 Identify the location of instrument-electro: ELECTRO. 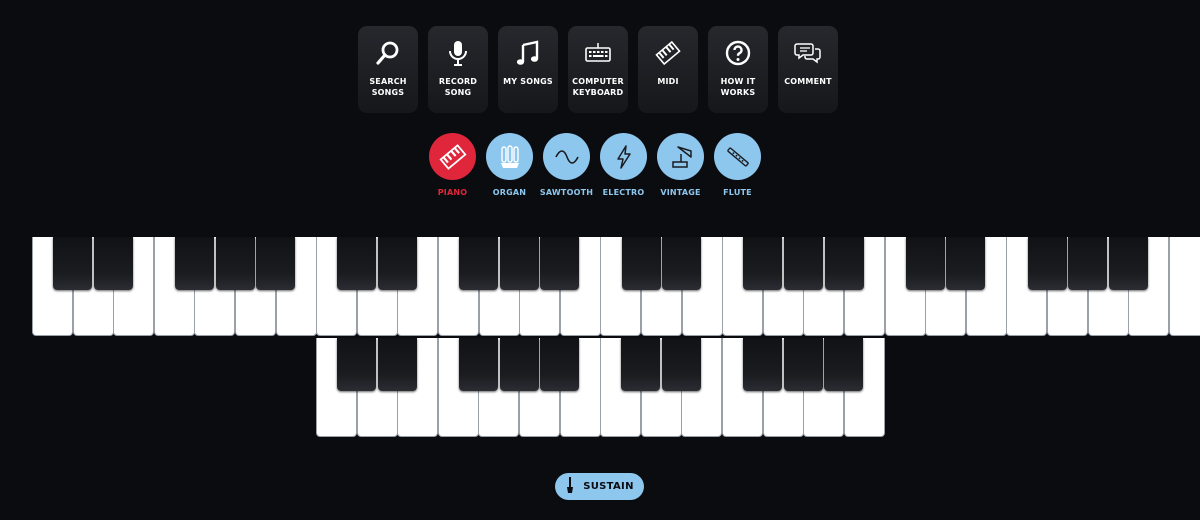
(623, 165).